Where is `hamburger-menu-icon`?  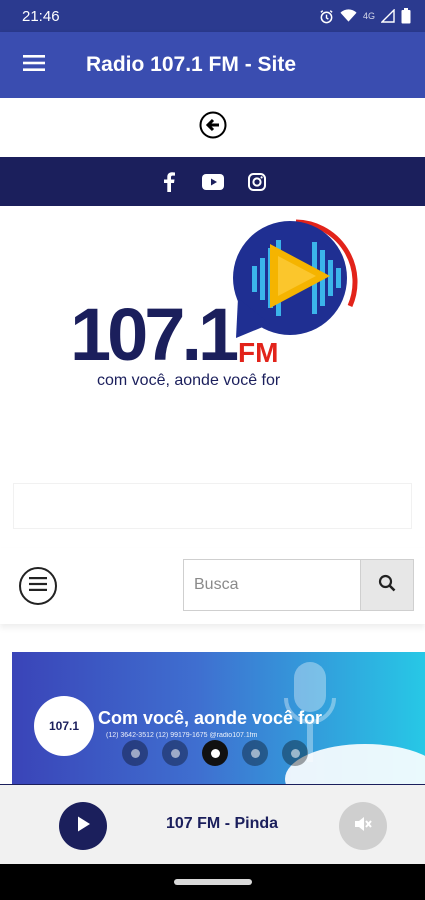 hamburger-menu-icon is located at coordinates (34, 65).